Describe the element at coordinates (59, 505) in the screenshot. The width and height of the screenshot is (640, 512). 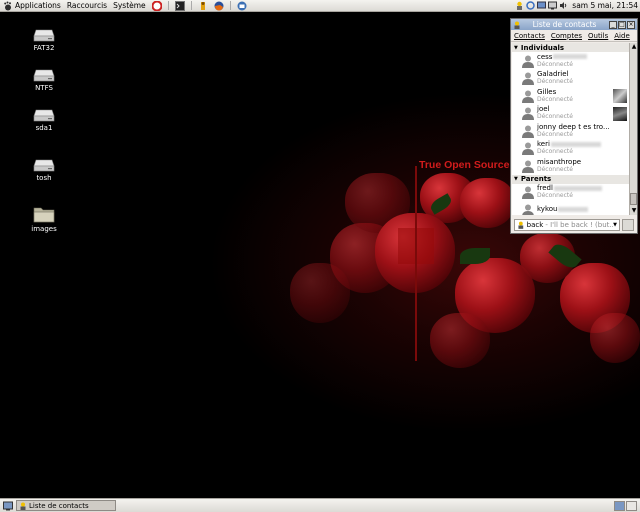
I see `taskbar-label: Liste de contacts` at that location.